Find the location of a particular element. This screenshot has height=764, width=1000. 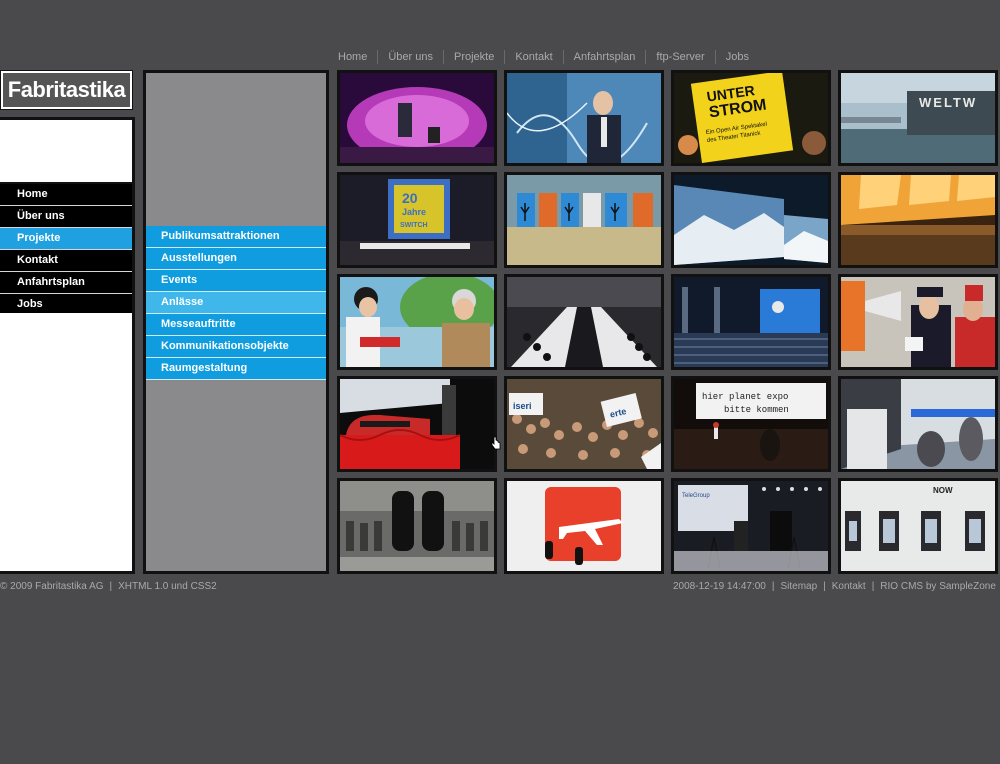

mainnav-anfahrtsplan: Anfahrtsplan is located at coordinates (66, 283).